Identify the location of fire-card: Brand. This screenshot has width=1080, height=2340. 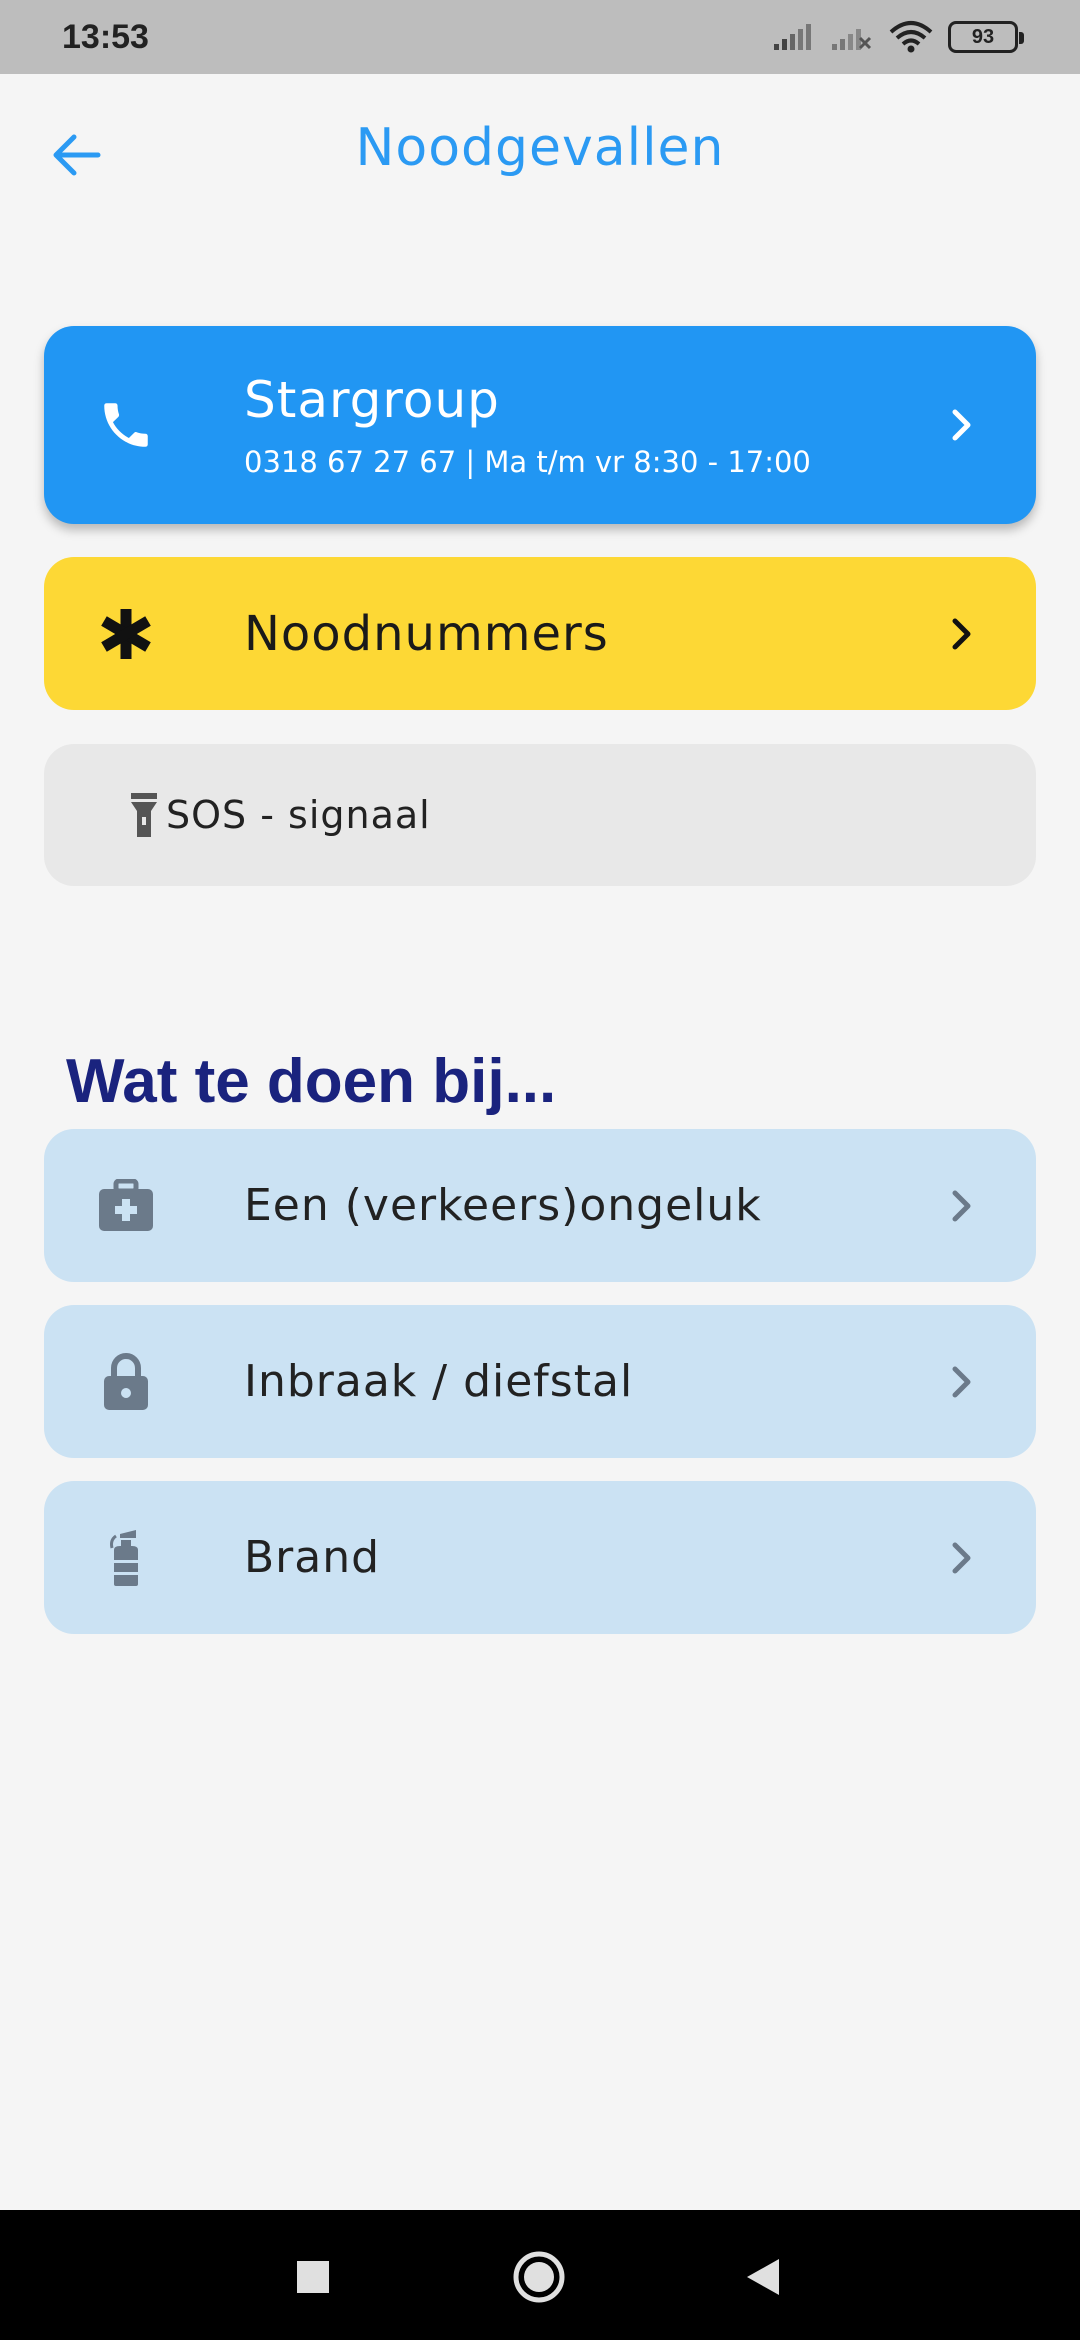
(540, 1557).